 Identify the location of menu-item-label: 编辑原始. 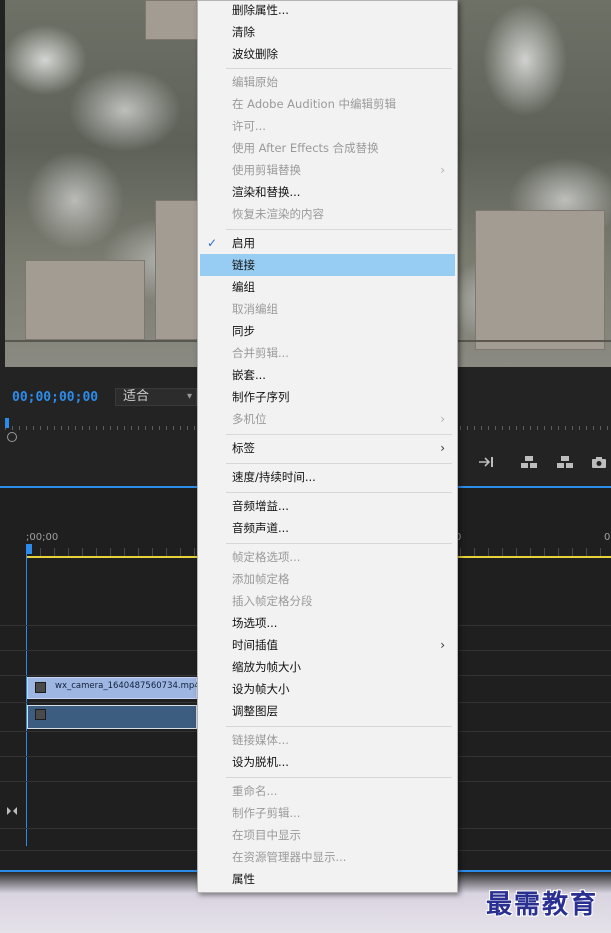
(255, 82).